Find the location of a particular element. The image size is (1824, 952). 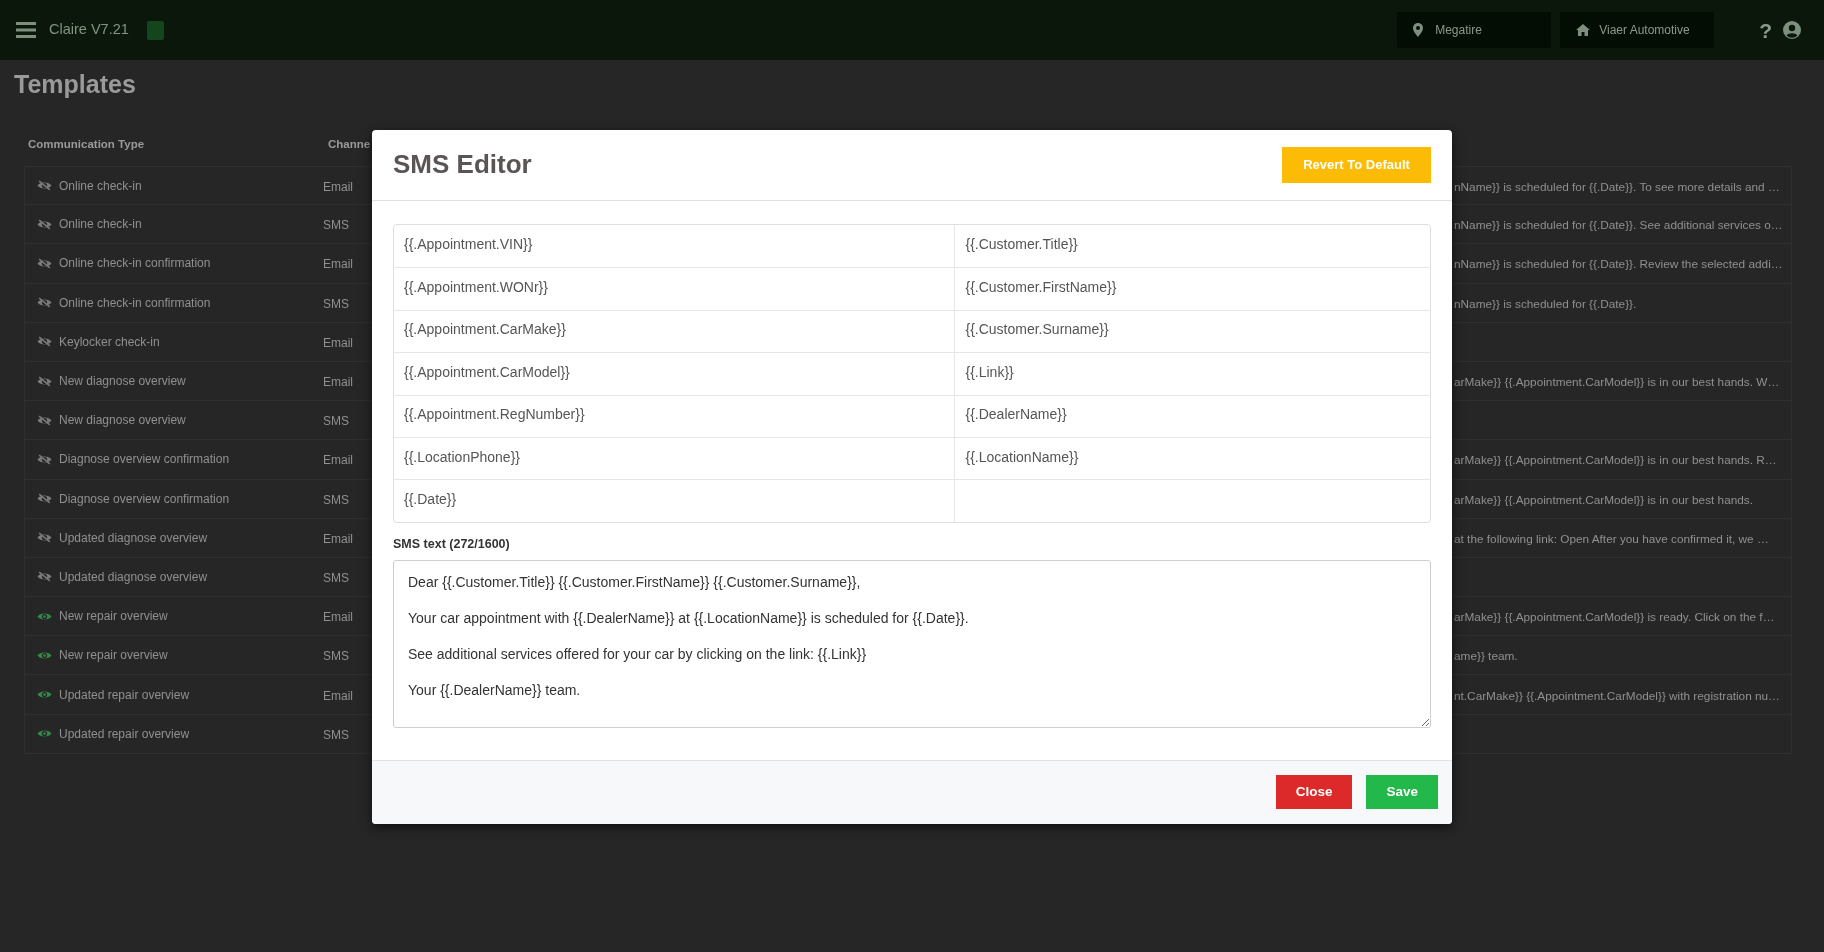

company-selector: Viaer Automotive is located at coordinates (1637, 30).